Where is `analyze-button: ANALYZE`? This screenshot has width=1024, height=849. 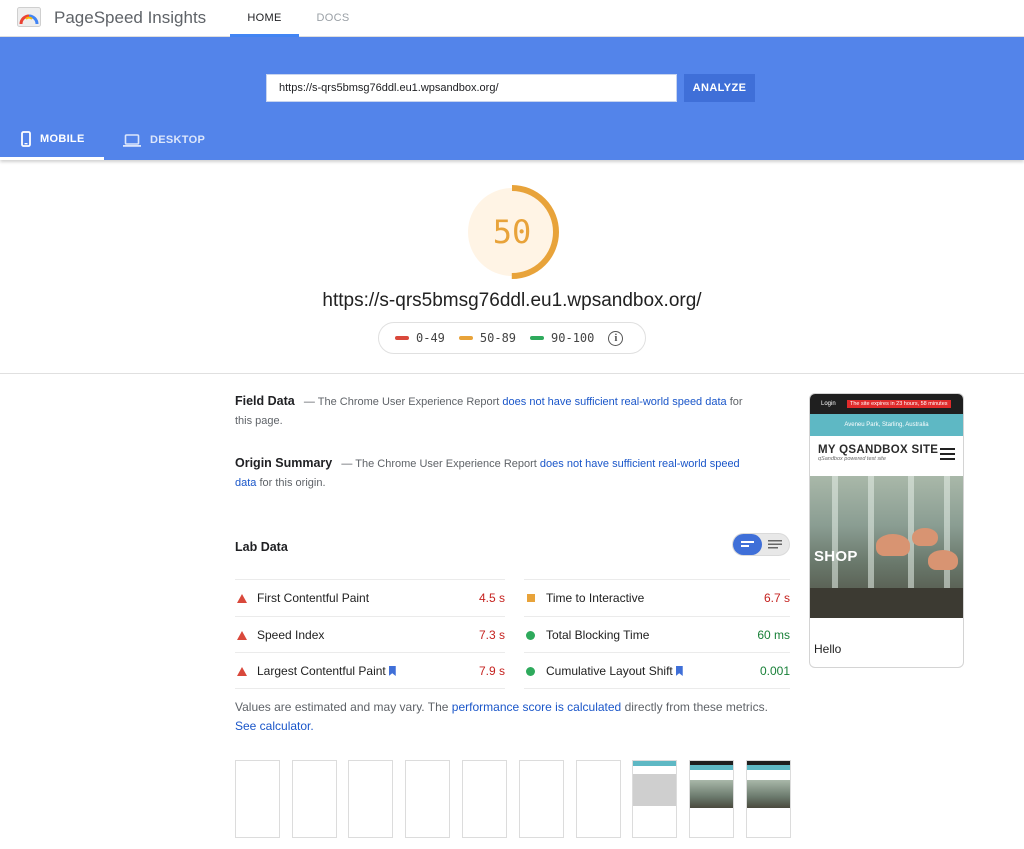 analyze-button: ANALYZE is located at coordinates (719, 88).